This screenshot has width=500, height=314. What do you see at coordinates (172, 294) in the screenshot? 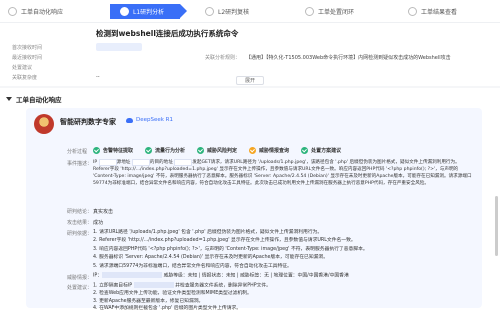
I see `list-item: 2. 检查Web应用文件上传功能，验证文件类型检测和MIME类型过滤机制。` at bounding box center [172, 294].